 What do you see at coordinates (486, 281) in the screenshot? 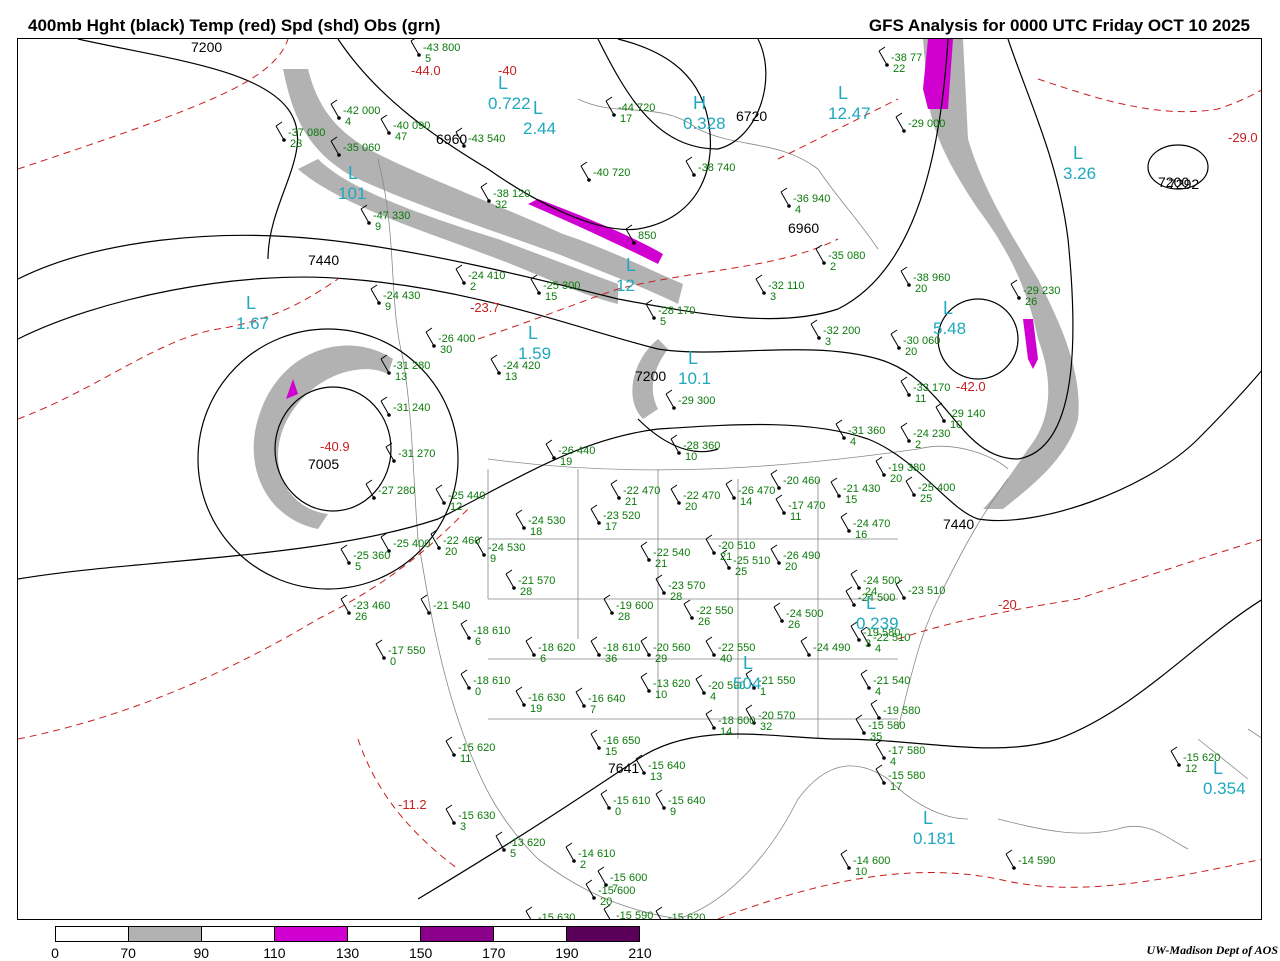
I see `station-observation: -24 4102` at bounding box center [486, 281].